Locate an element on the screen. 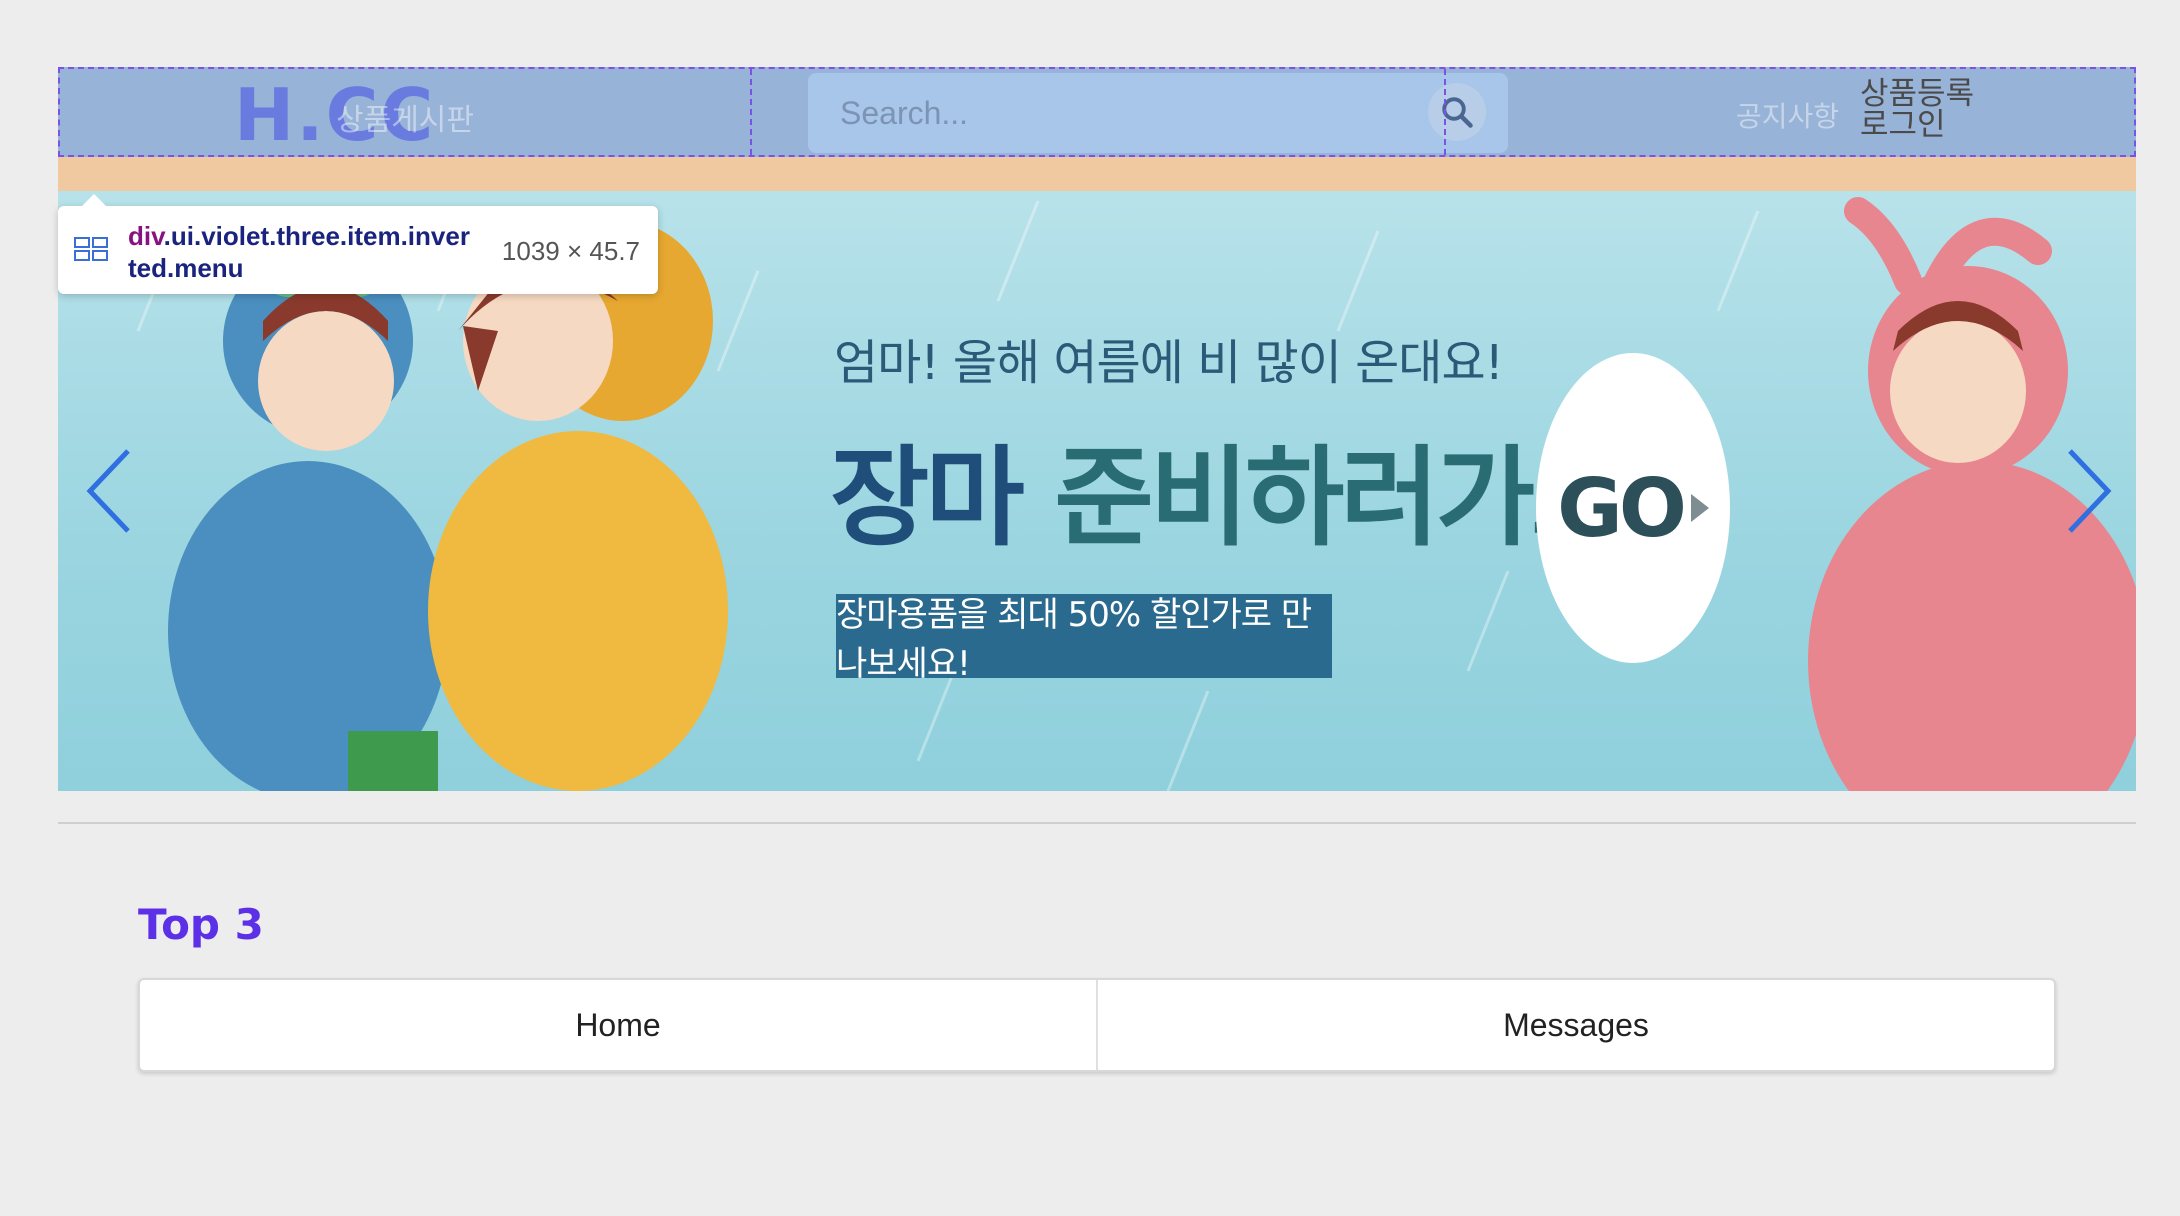 The image size is (2180, 1216). tooltip-tag: div is located at coordinates (146, 236).